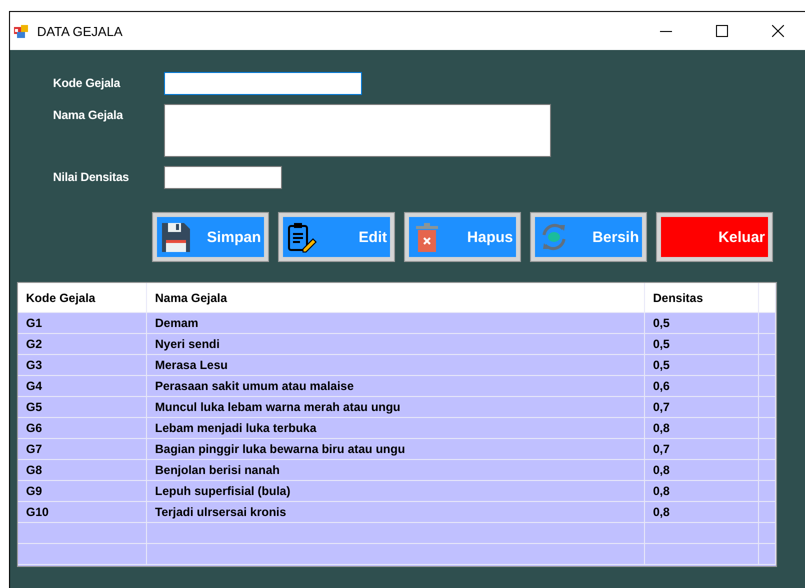 Image resolution: width=805 pixels, height=588 pixels. I want to click on close-icon, so click(778, 31).